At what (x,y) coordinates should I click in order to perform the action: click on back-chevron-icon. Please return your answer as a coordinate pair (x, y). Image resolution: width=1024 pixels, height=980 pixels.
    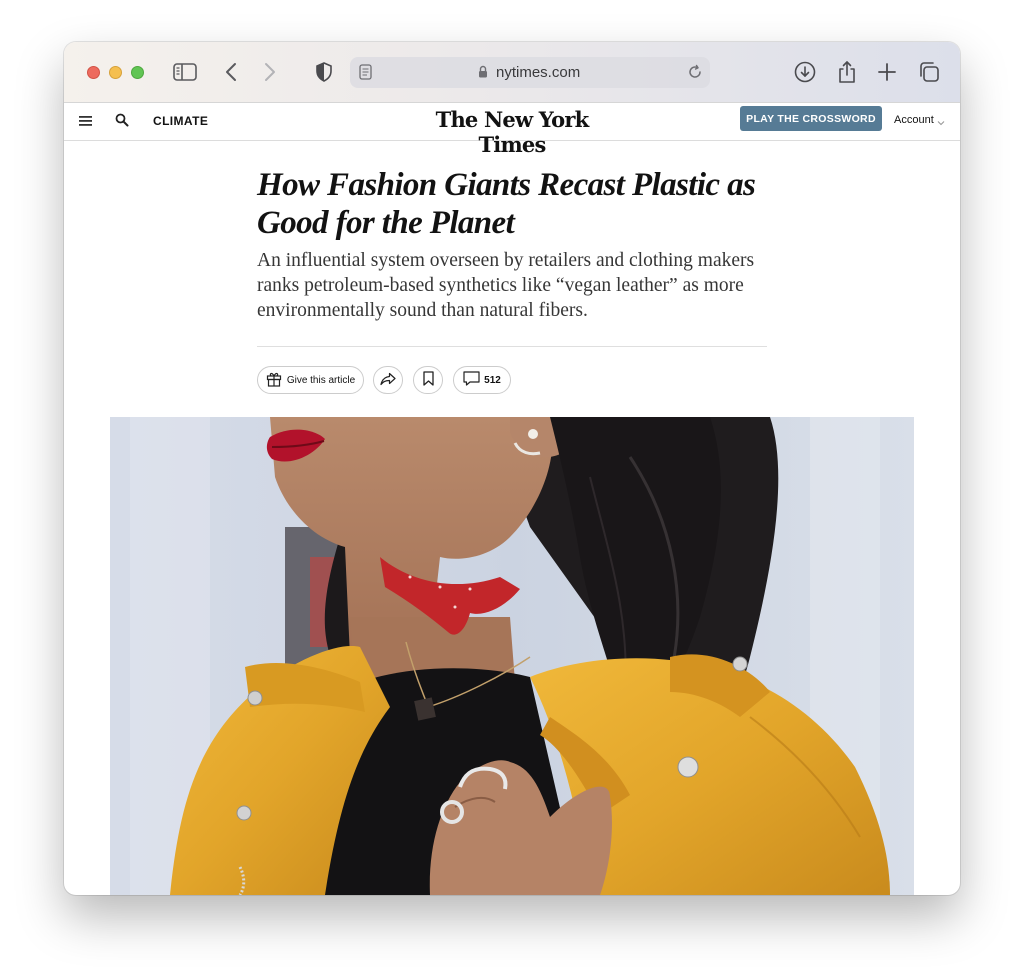
    Looking at the image, I should click on (231, 72).